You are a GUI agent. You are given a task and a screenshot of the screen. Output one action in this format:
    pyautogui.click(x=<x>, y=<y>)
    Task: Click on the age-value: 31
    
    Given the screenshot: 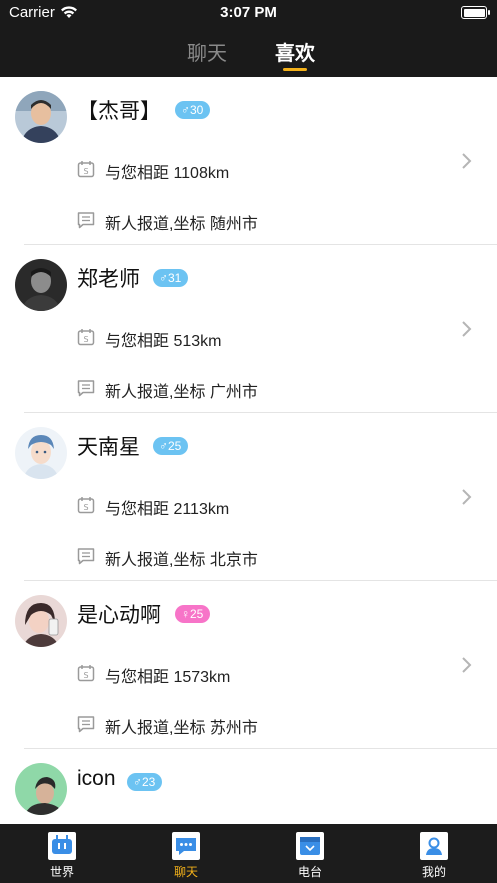 What is the action you would take?
    pyautogui.click(x=175, y=278)
    